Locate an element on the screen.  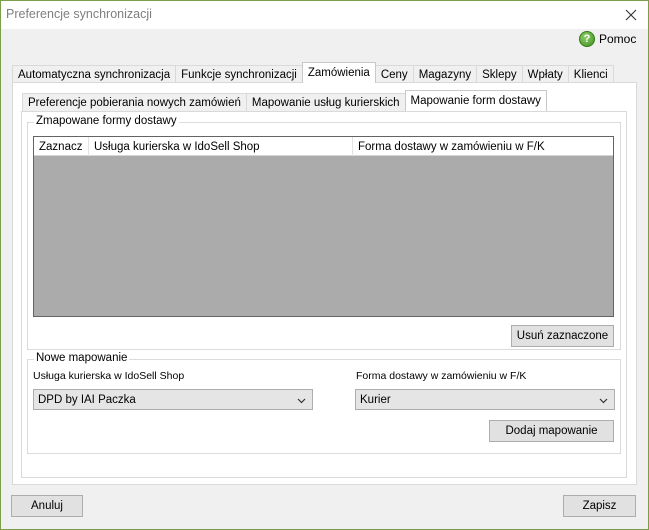
tab-label: Zamówienia is located at coordinates (338, 73).